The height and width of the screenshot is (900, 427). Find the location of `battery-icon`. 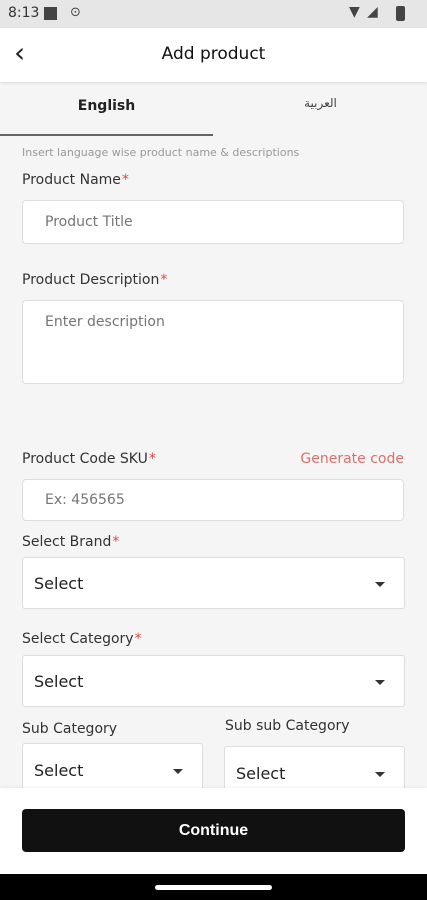

battery-icon is located at coordinates (400, 13).